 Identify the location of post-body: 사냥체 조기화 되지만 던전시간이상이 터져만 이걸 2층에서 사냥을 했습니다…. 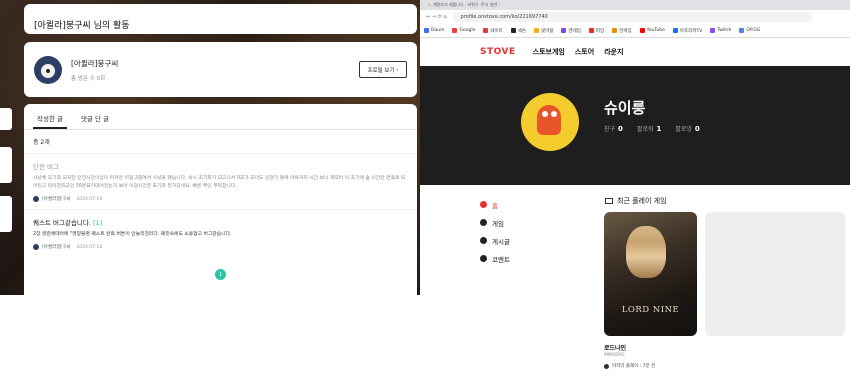
(219, 182).